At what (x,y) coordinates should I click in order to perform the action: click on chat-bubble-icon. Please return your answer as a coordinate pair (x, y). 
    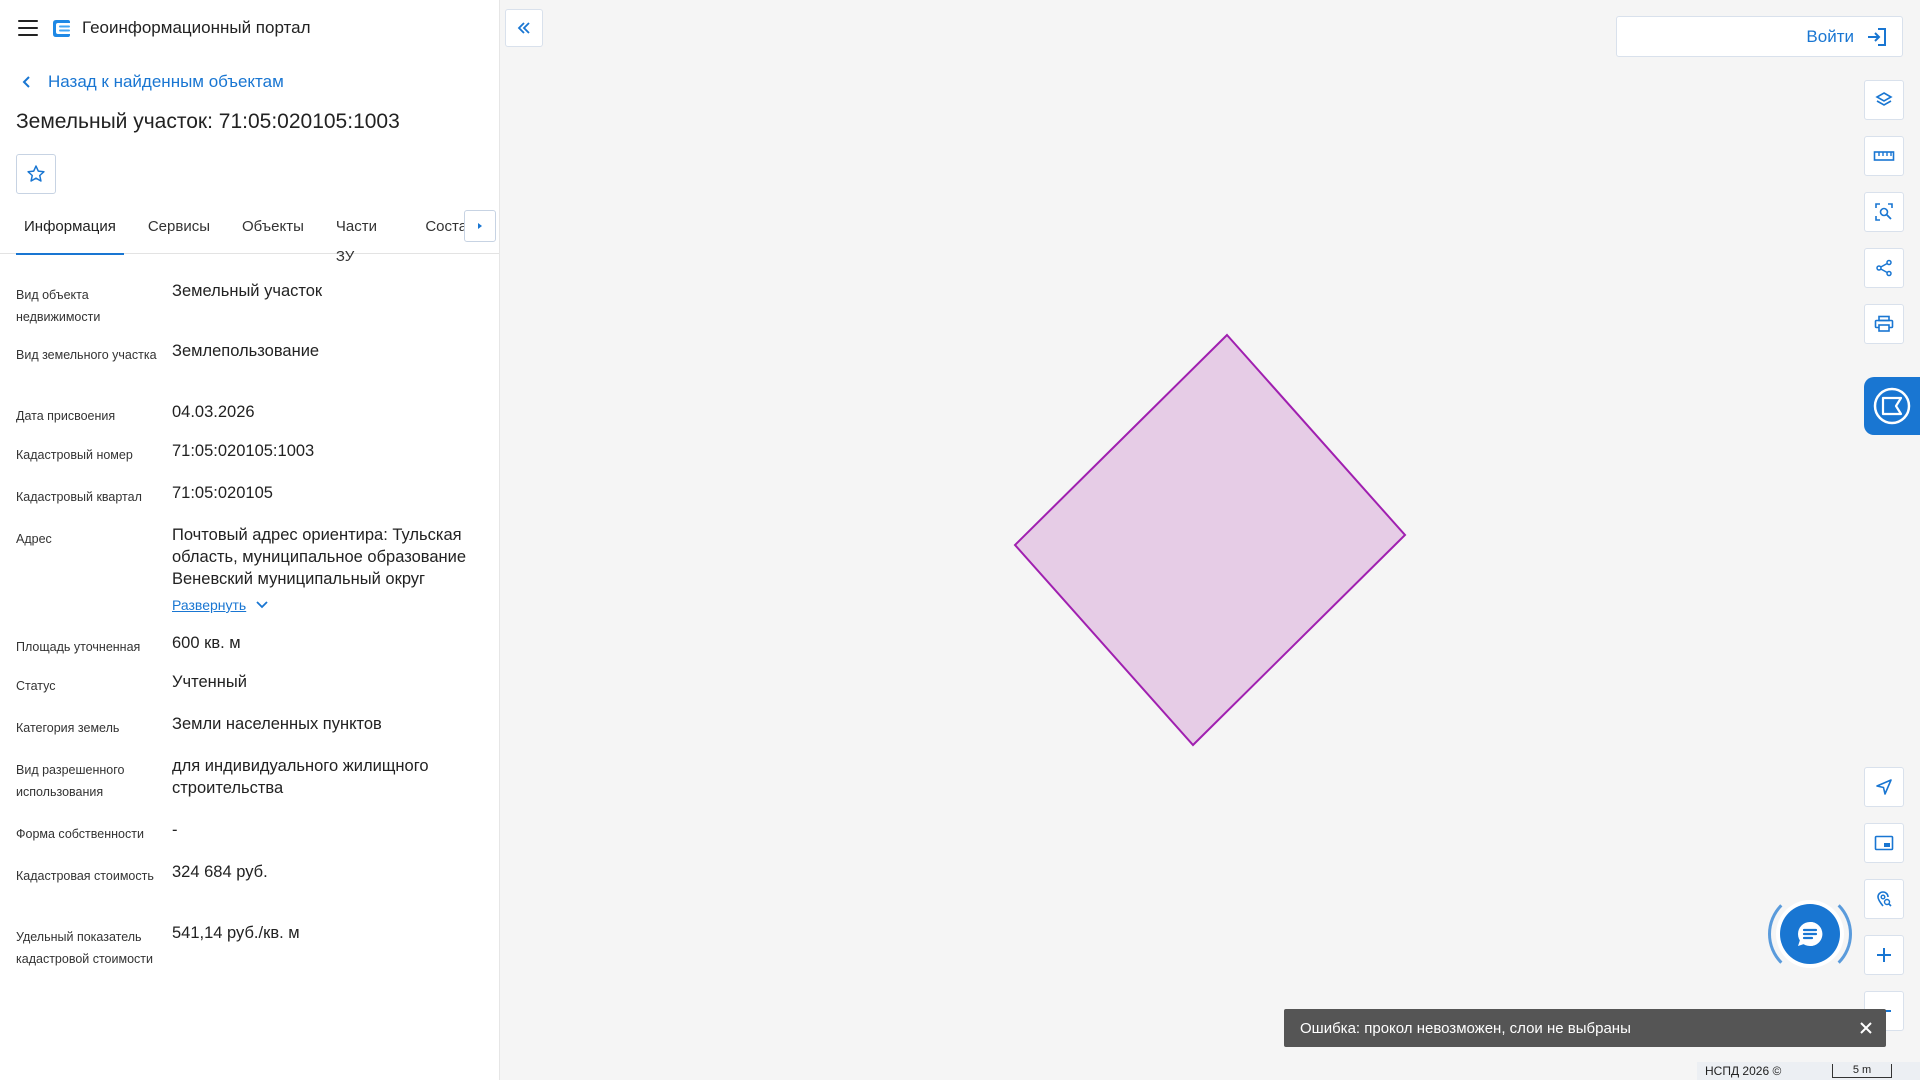
    Looking at the image, I should click on (1892, 406).